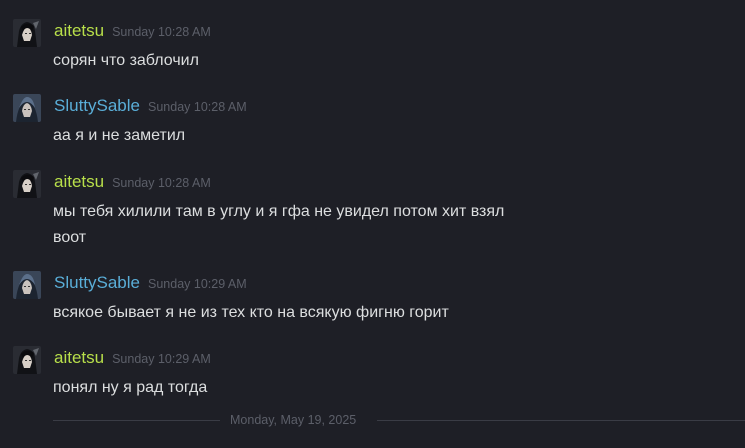  I want to click on message-body: аа я и не заметил, so click(119, 136).